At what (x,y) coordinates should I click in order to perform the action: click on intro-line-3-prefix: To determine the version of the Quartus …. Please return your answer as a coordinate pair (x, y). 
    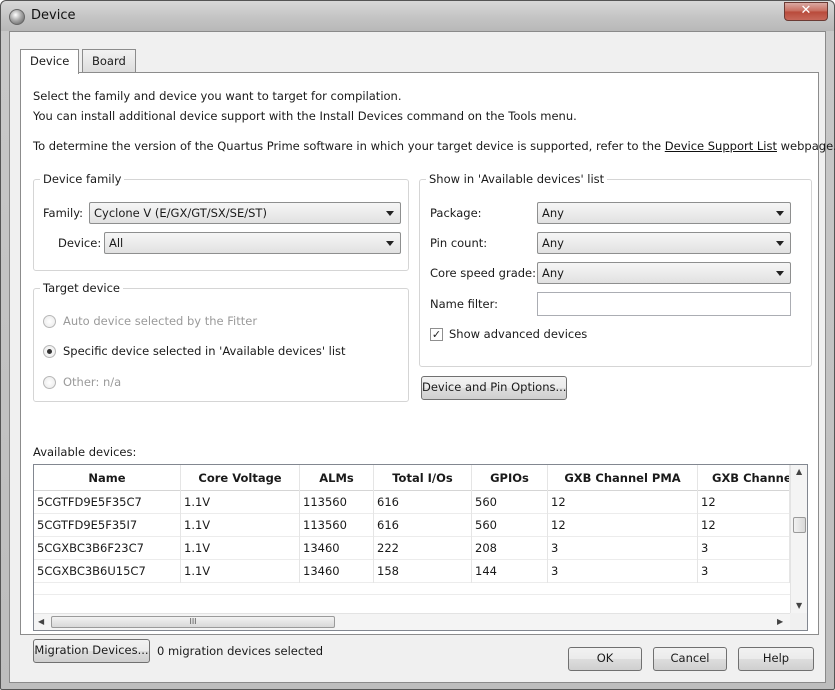
    Looking at the image, I should click on (347, 146).